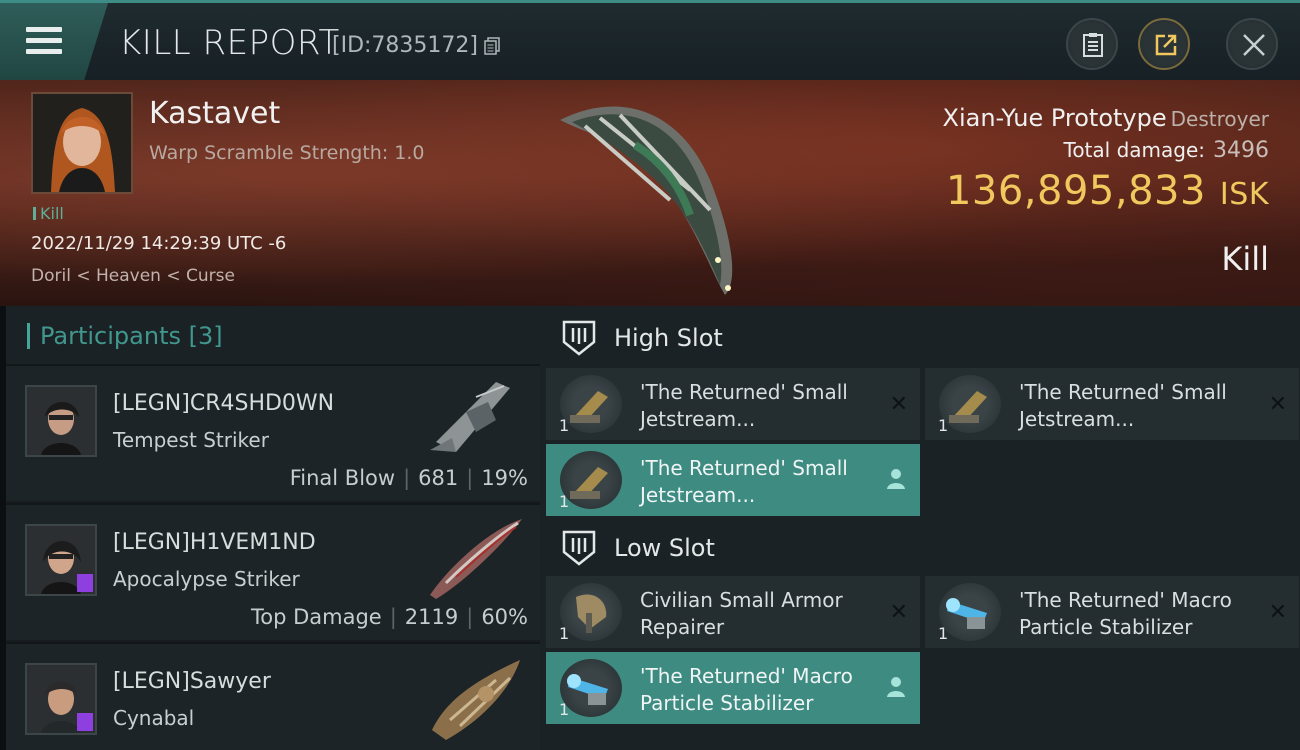 The image size is (1300, 750). Describe the element at coordinates (82, 143) in the screenshot. I see `victim-portrait` at that location.